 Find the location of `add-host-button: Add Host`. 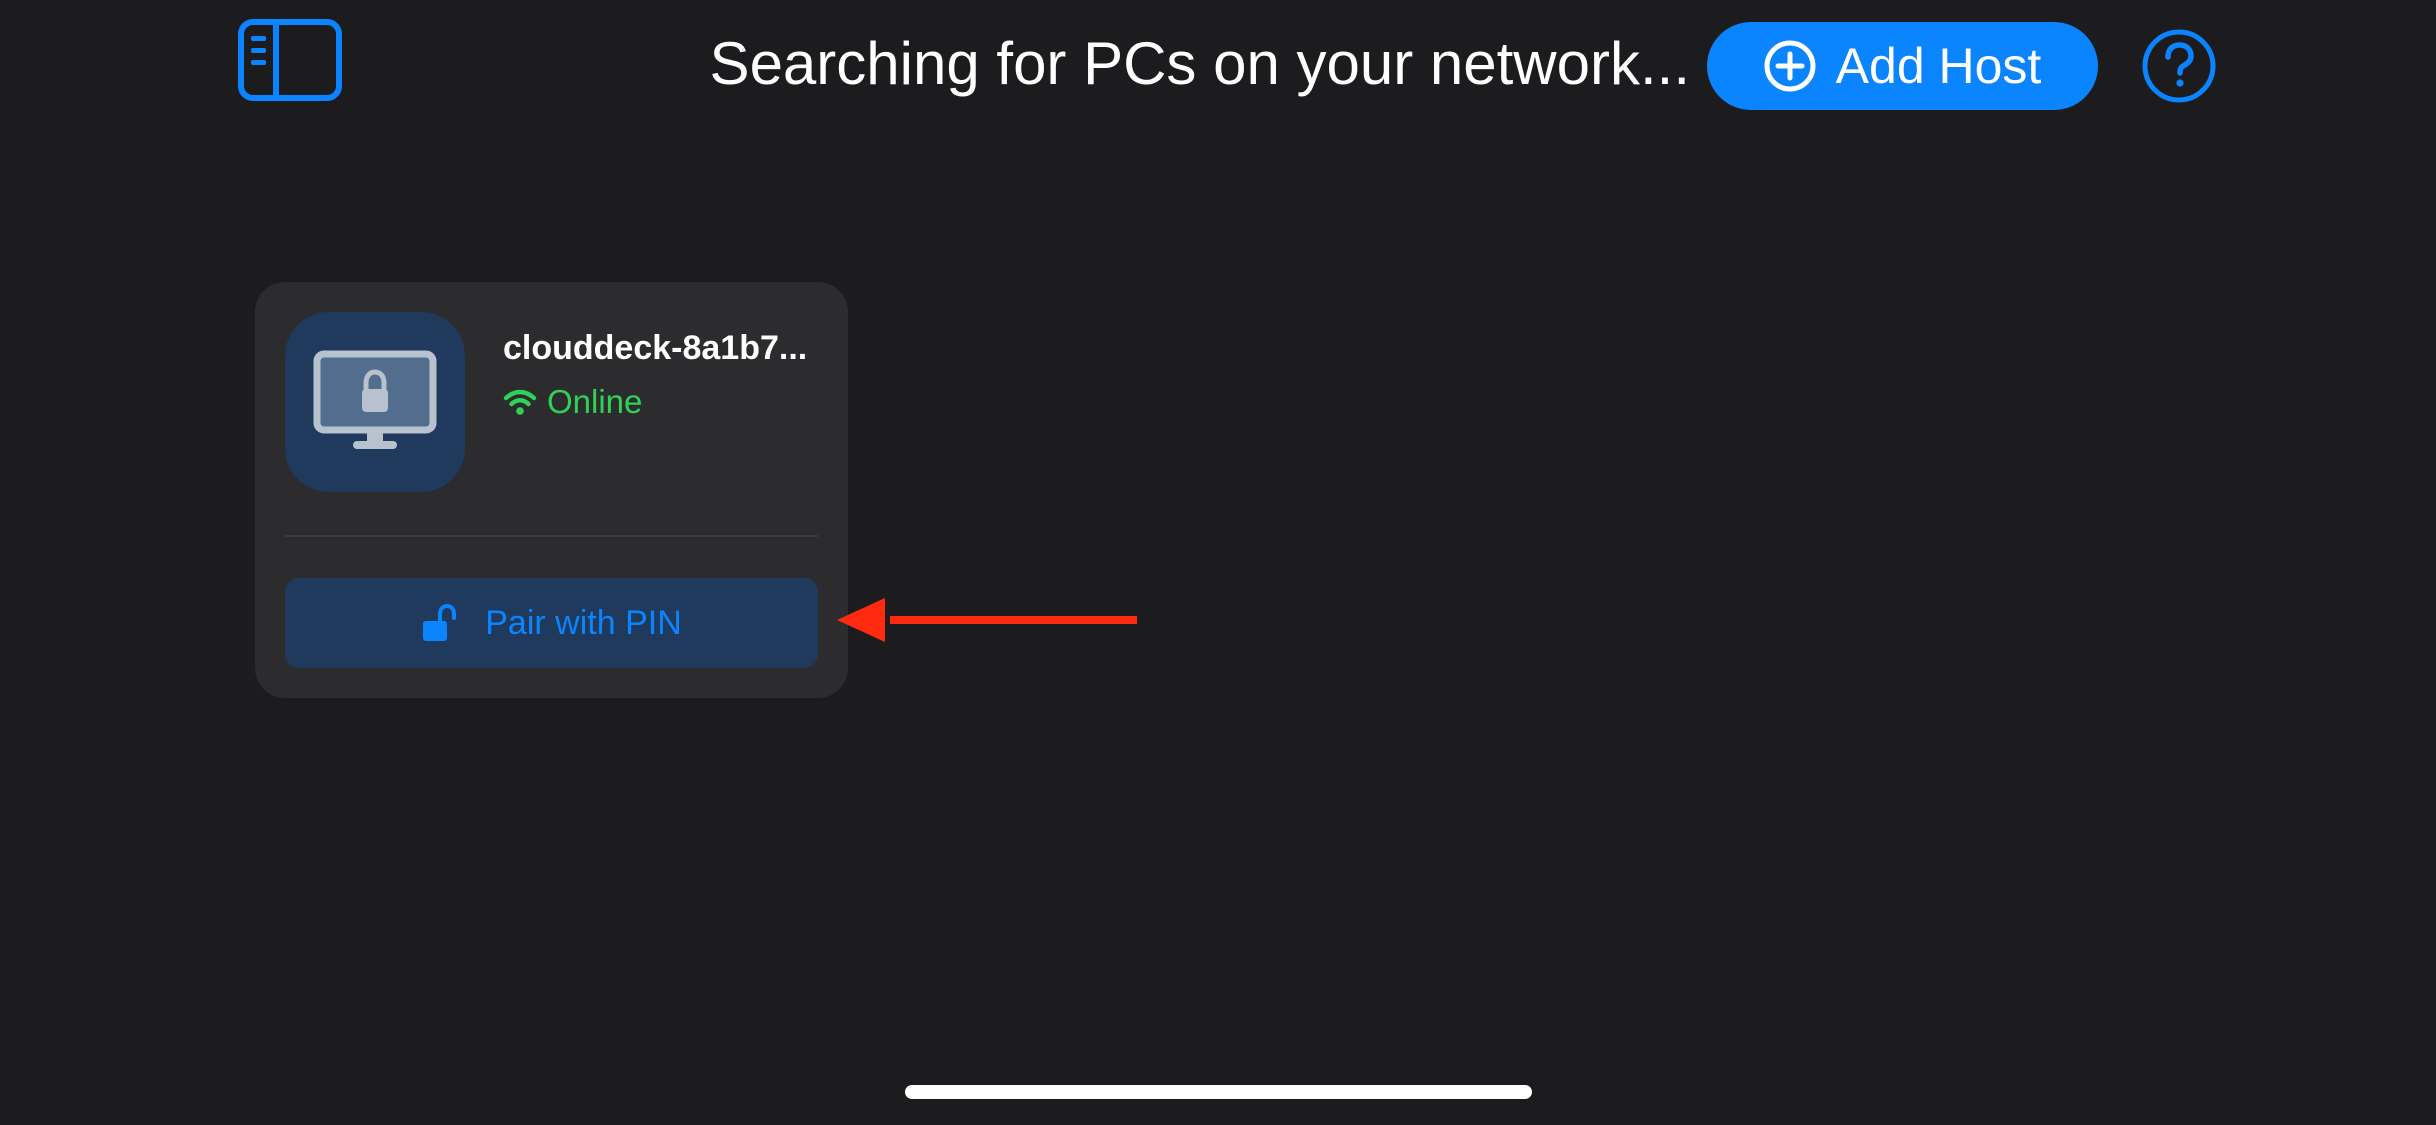

add-host-button: Add Host is located at coordinates (1902, 66).